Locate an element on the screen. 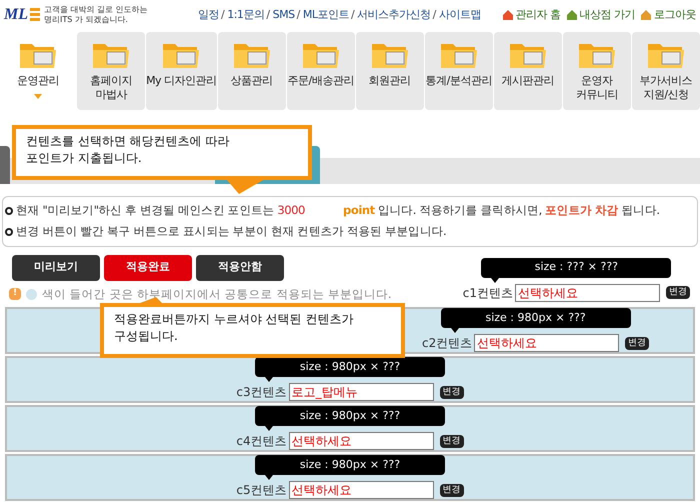 Image resolution: width=700 pixels, height=502 pixels. header-link: 일정 is located at coordinates (208, 15).